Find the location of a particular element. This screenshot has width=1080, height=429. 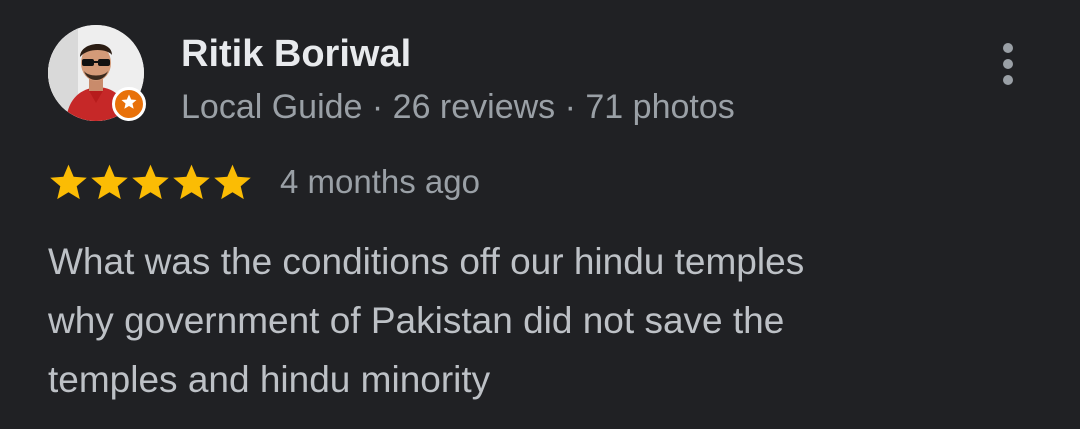

review-time: 4 months ago is located at coordinates (380, 181).